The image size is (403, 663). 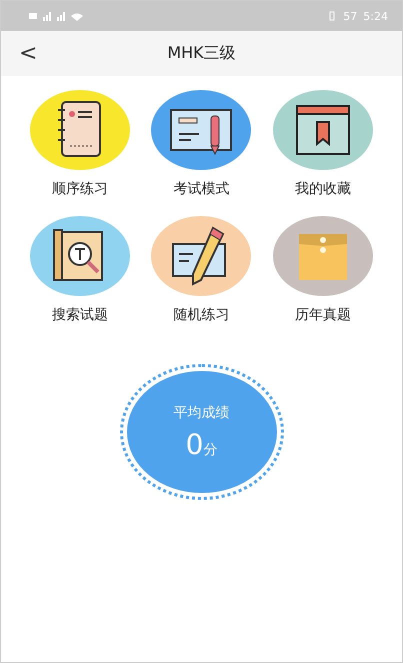 What do you see at coordinates (323, 315) in the screenshot?
I see `menu-label: 历年真题` at bounding box center [323, 315].